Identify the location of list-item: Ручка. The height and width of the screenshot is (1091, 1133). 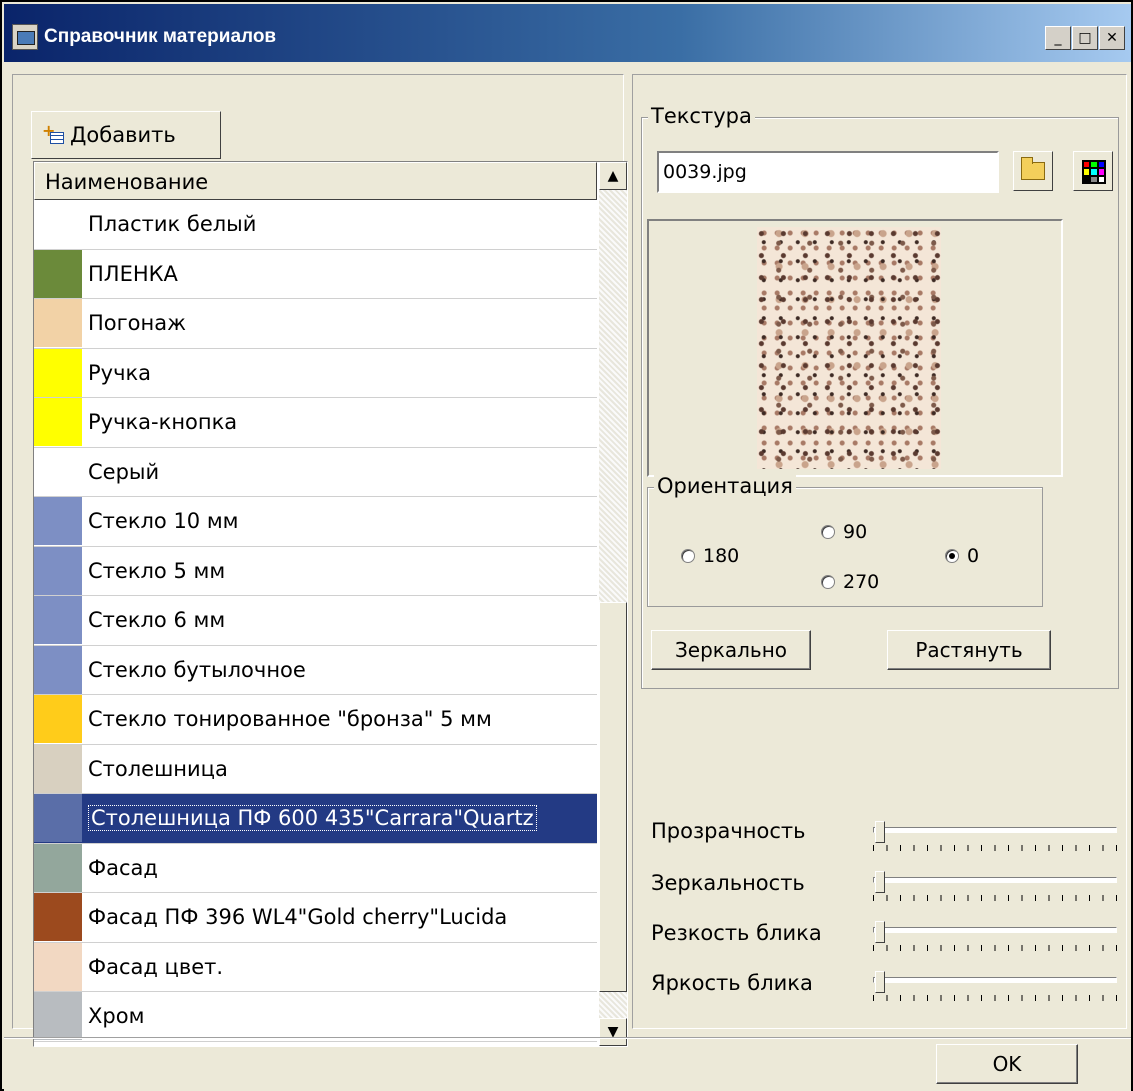
(315, 373).